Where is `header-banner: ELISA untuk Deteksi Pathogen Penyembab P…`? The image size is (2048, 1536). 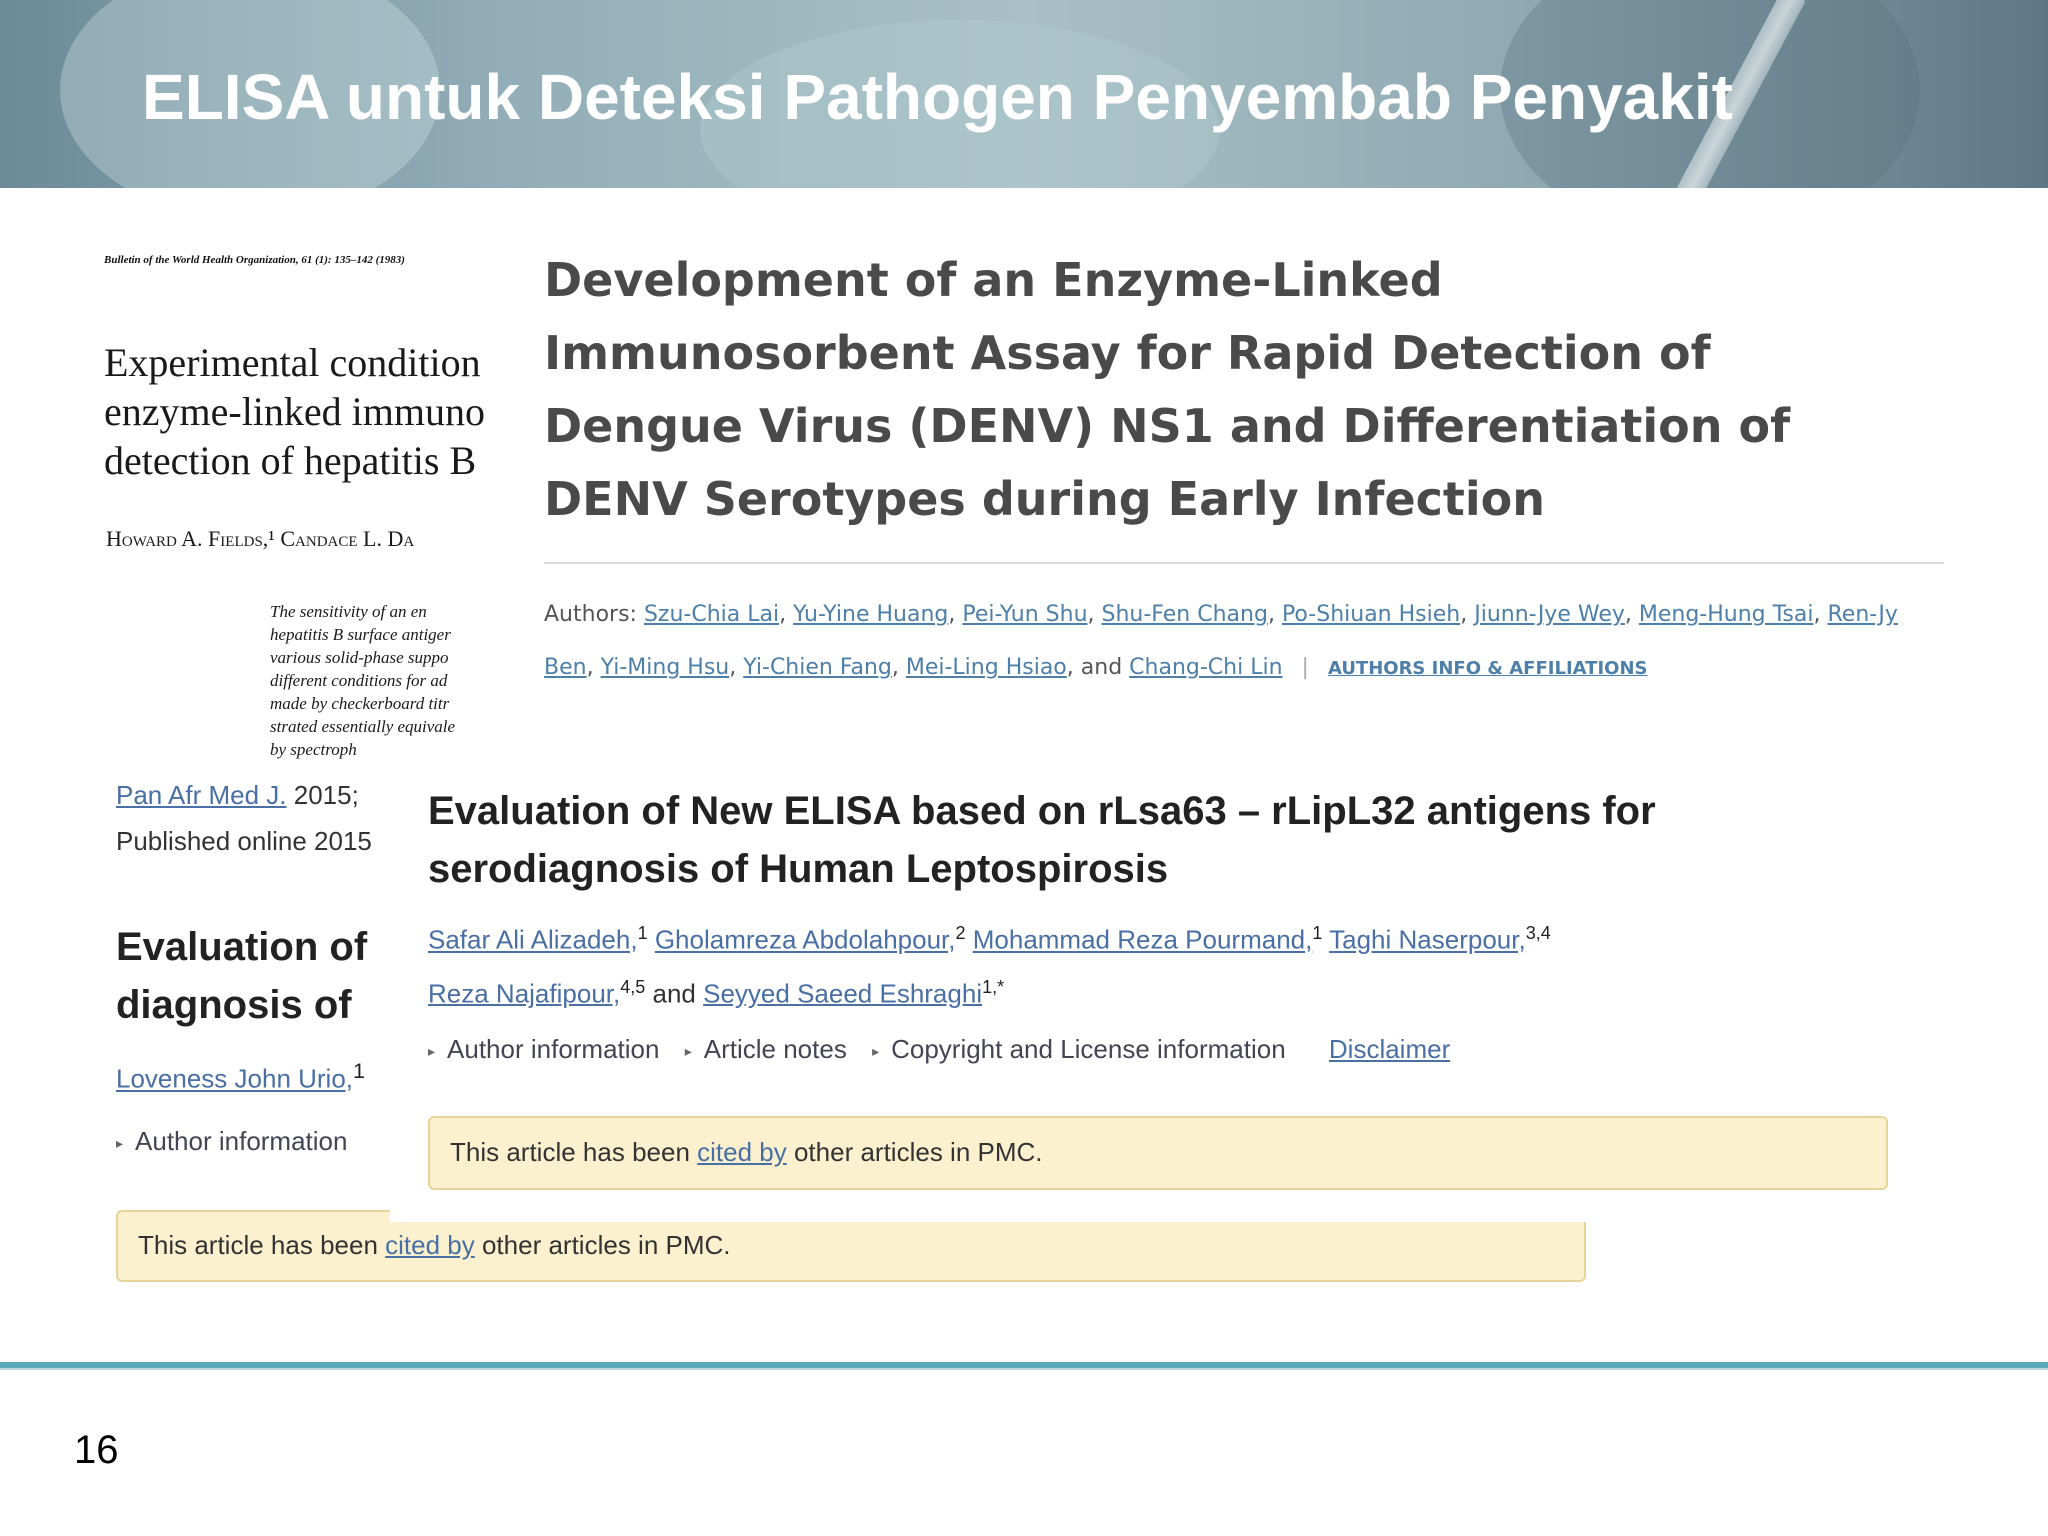
header-banner: ELISA untuk Deteksi Pathogen Penyembab P… is located at coordinates (1024, 94).